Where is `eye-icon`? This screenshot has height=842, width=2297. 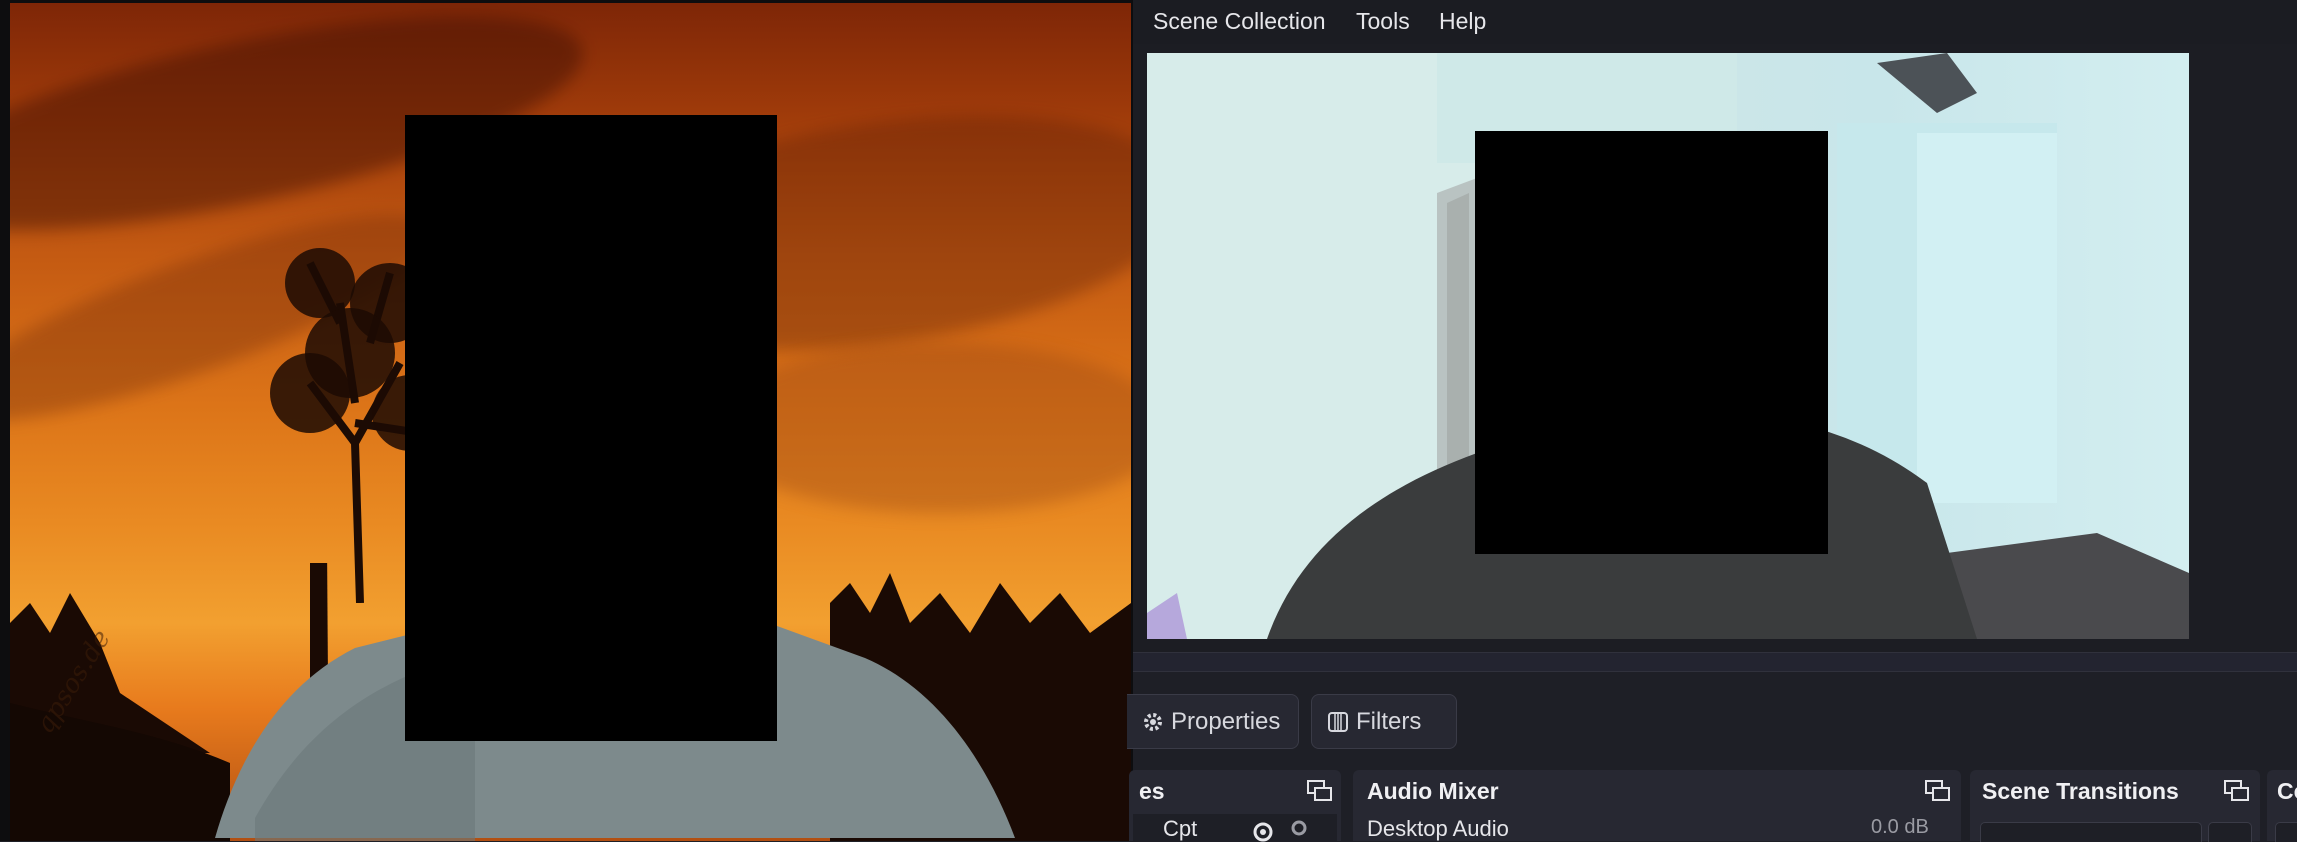
eye-icon is located at coordinates (1263, 830).